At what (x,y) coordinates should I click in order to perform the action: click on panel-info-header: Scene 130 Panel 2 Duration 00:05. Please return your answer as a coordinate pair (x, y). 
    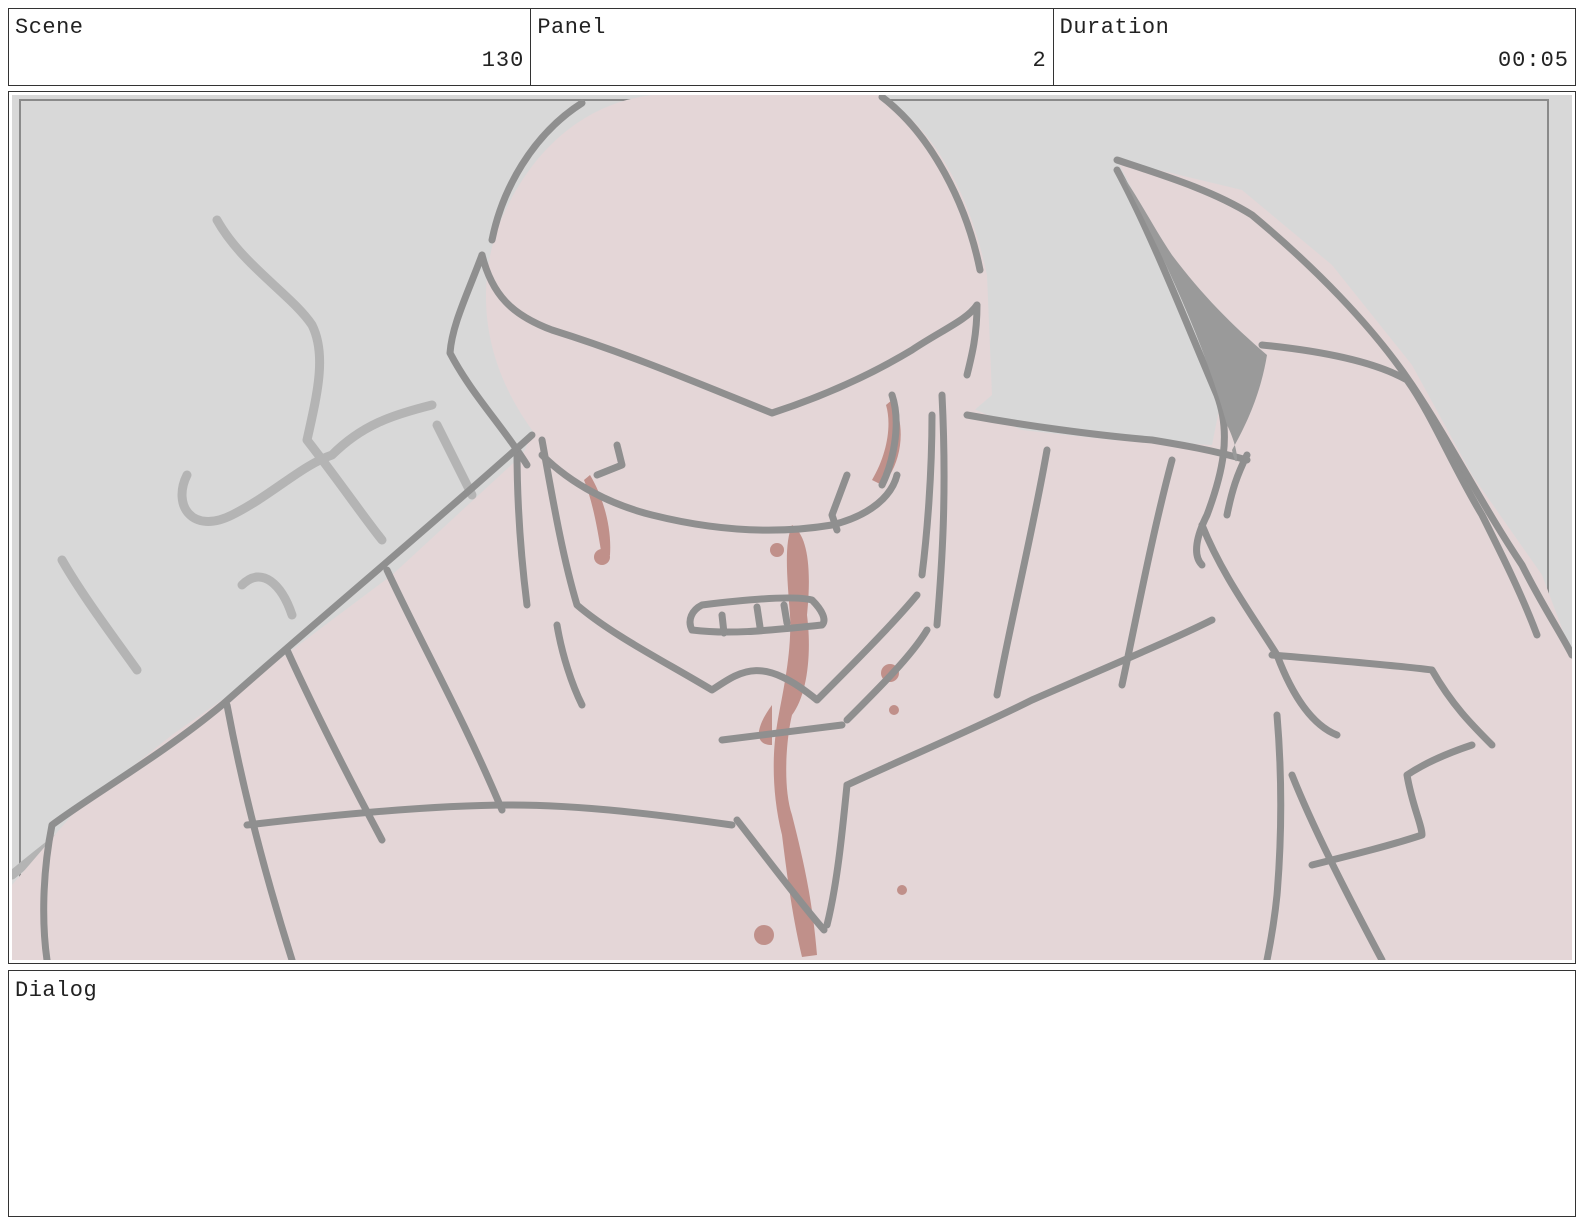
    Looking at the image, I should click on (792, 47).